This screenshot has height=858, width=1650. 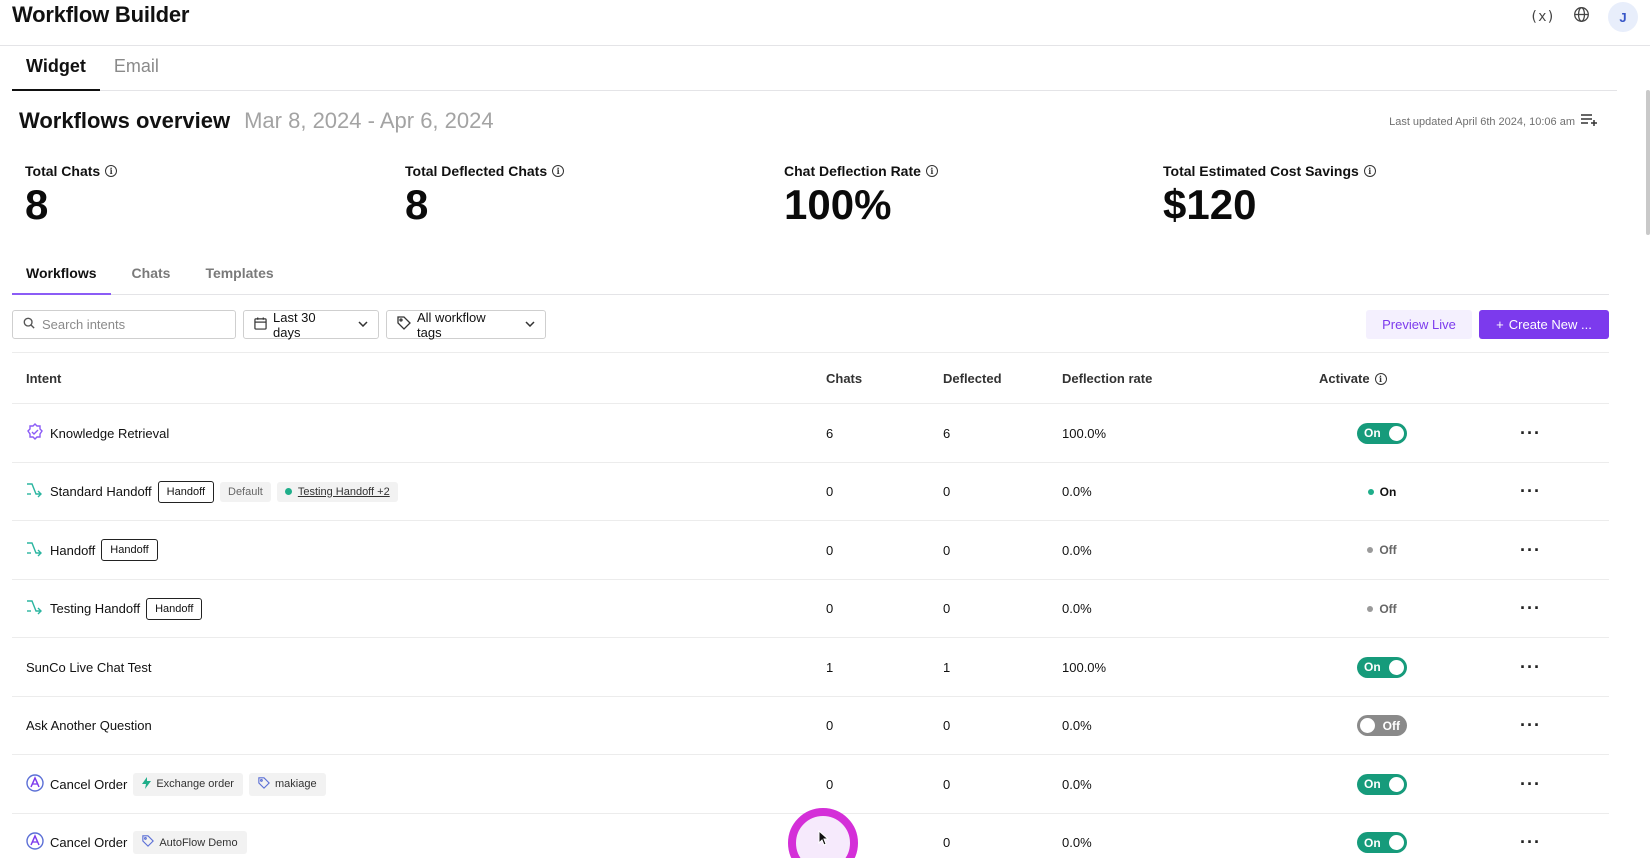 I want to click on playlist-add-icon, so click(x=1589, y=122).